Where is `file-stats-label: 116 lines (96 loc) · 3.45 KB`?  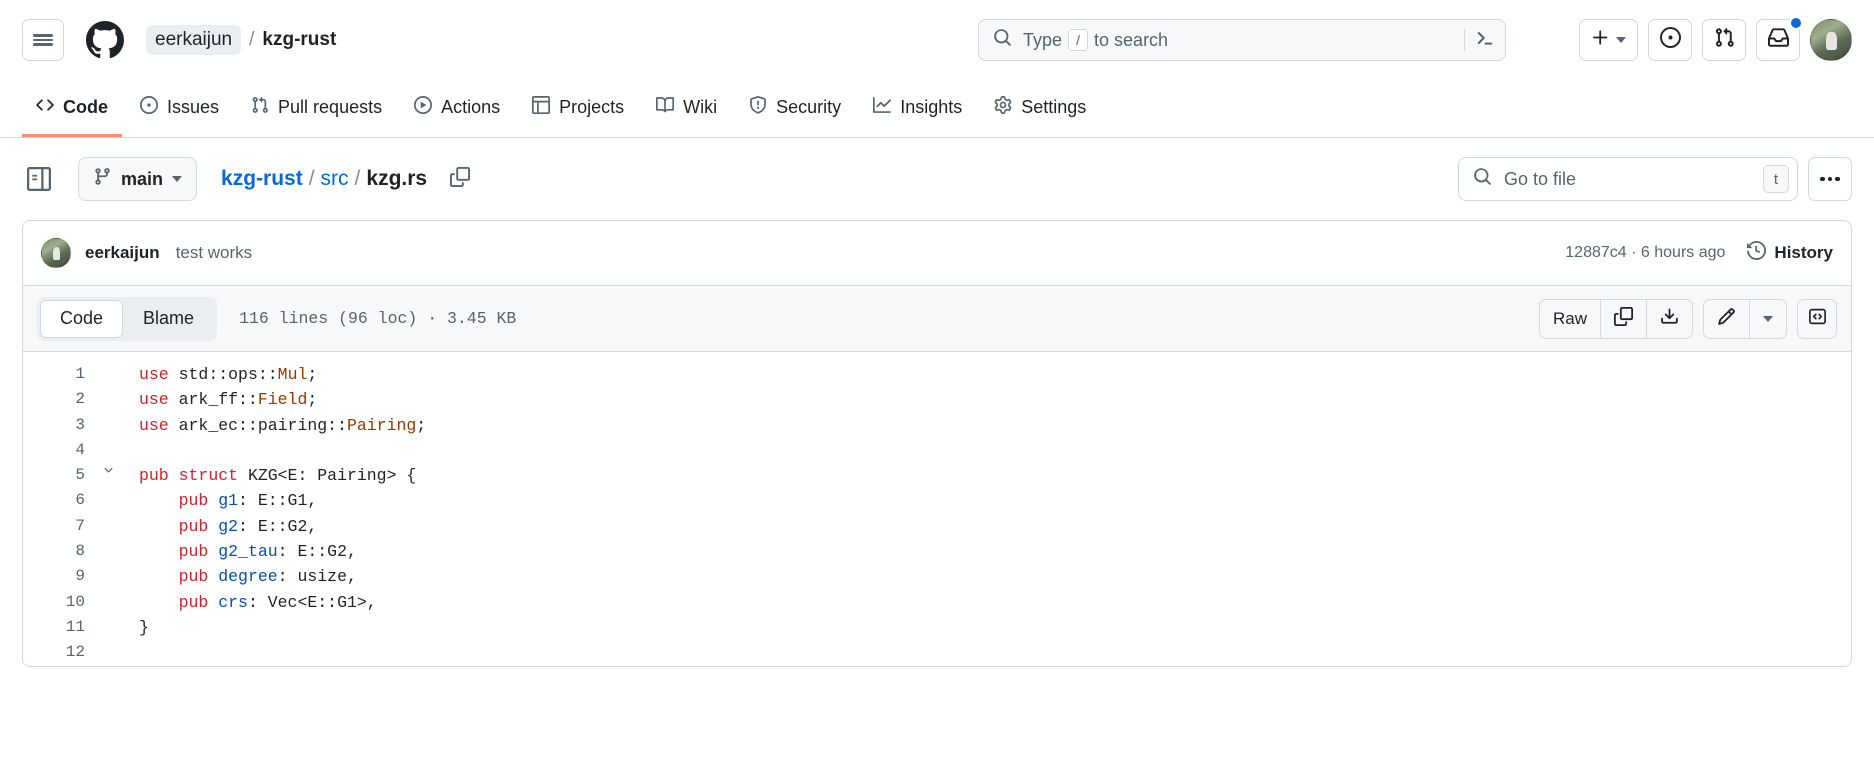 file-stats-label: 116 lines (96 loc) · 3.45 KB is located at coordinates (378, 318).